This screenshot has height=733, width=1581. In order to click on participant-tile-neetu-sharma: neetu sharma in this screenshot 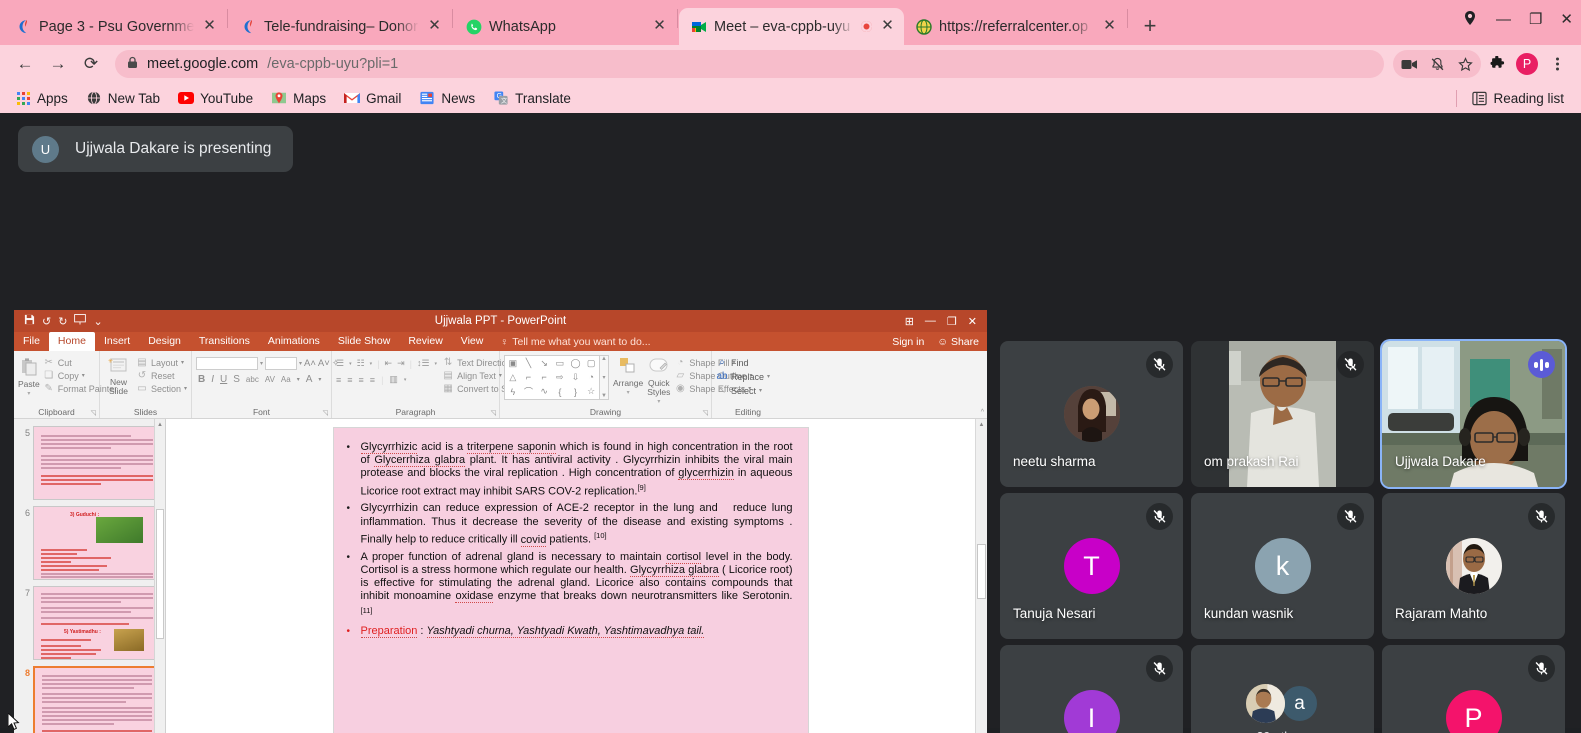, I will do `click(1091, 414)`.